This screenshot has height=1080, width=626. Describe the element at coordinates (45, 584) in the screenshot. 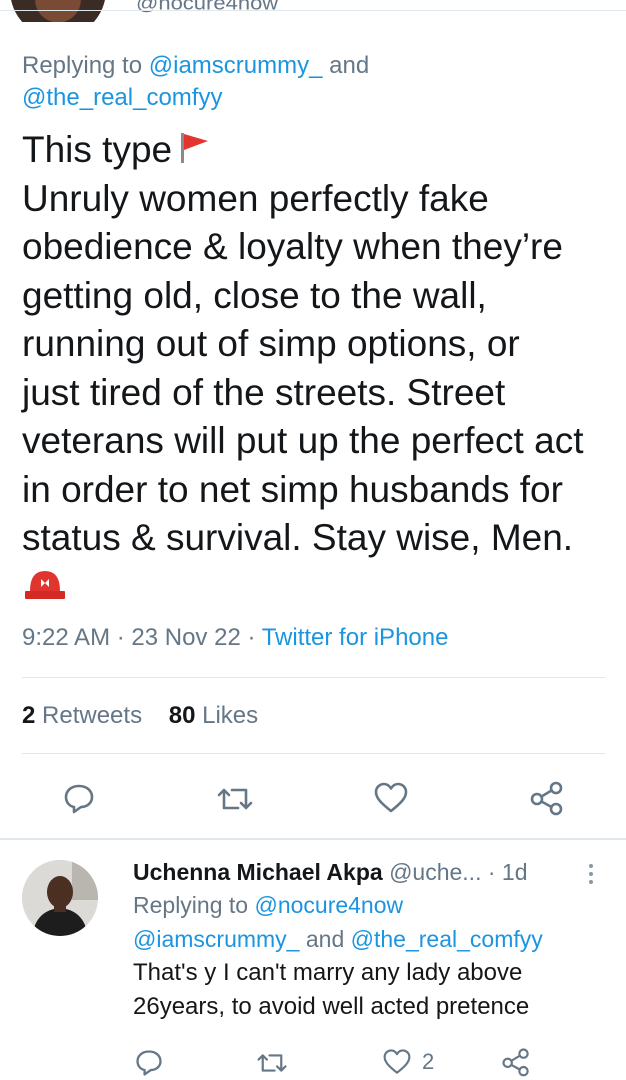

I see `police-light-icon` at that location.